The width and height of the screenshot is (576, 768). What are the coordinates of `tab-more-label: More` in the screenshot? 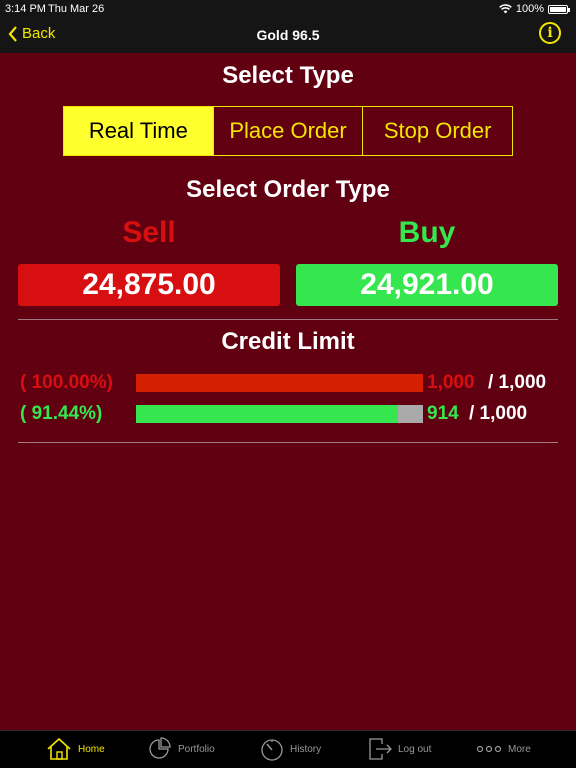 It's located at (519, 749).